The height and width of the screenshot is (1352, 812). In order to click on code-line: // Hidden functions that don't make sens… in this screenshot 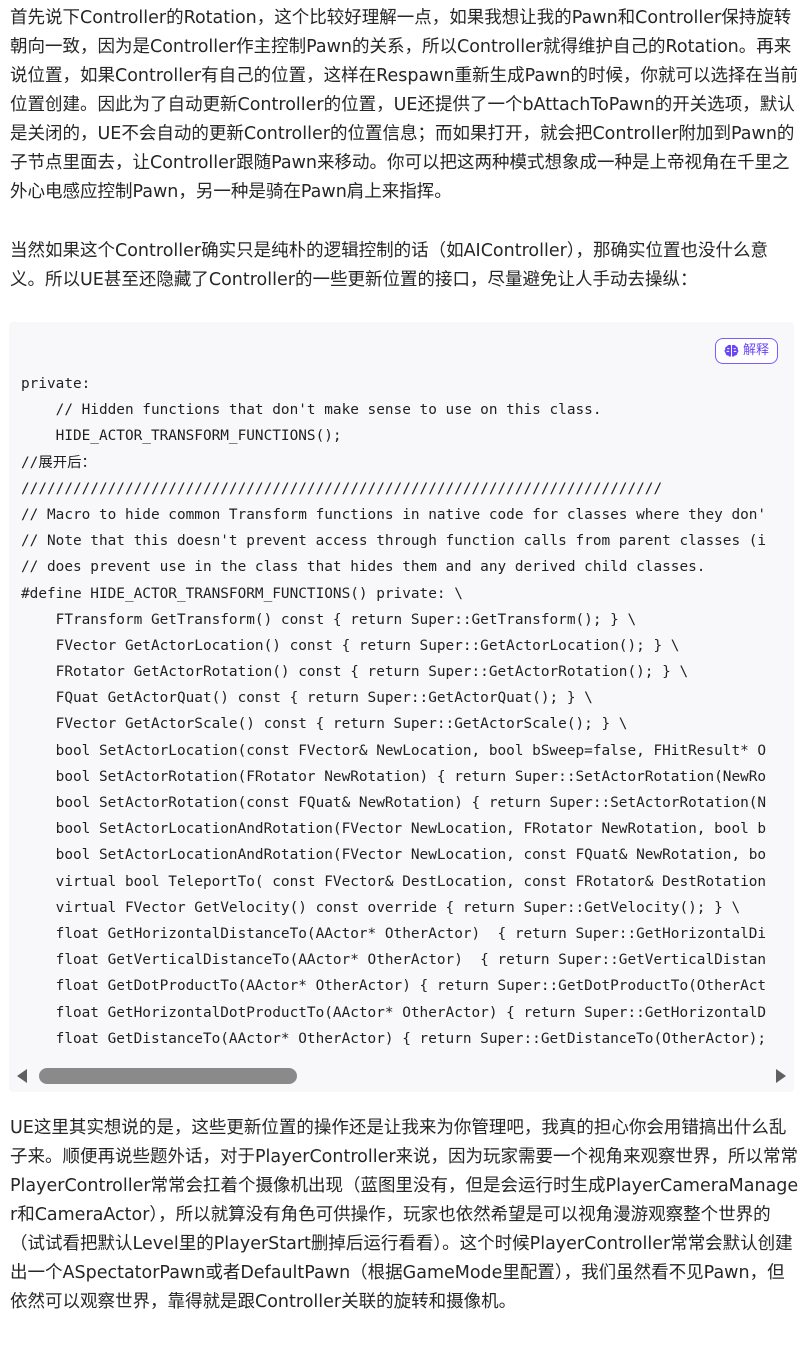, I will do `click(311, 410)`.